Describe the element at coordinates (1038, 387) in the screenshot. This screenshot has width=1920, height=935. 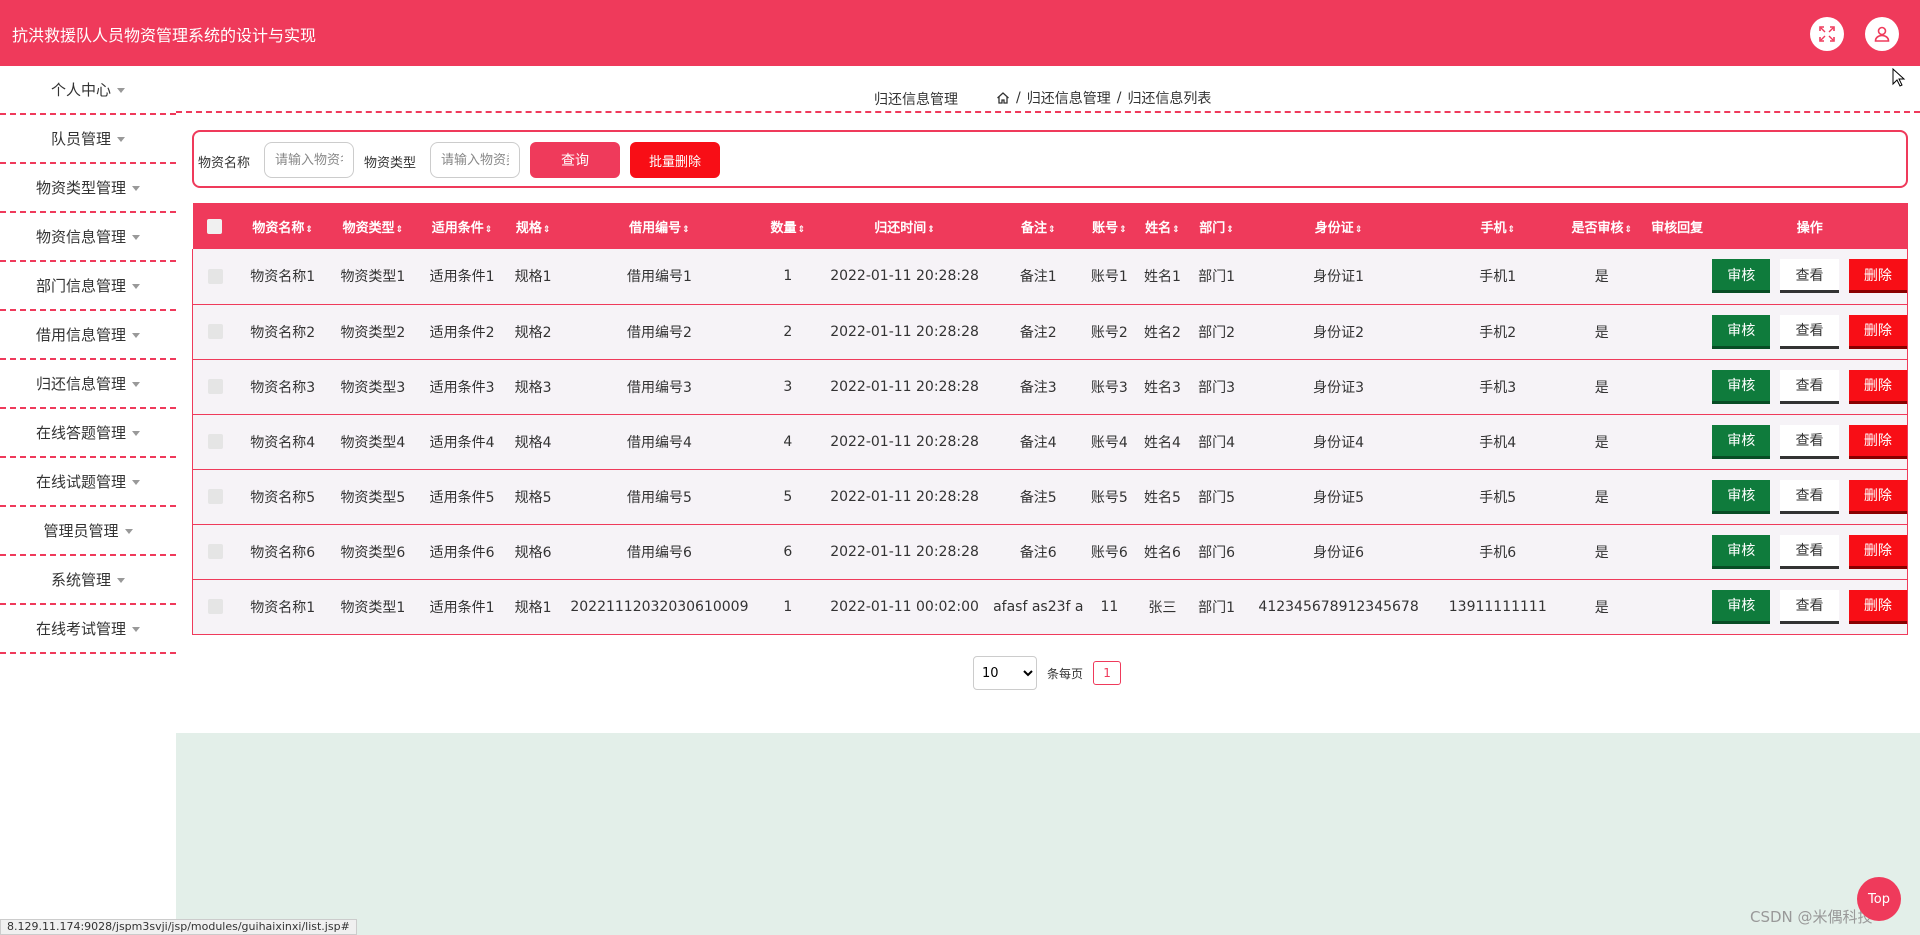
I see `table-cell: 备注3` at that location.